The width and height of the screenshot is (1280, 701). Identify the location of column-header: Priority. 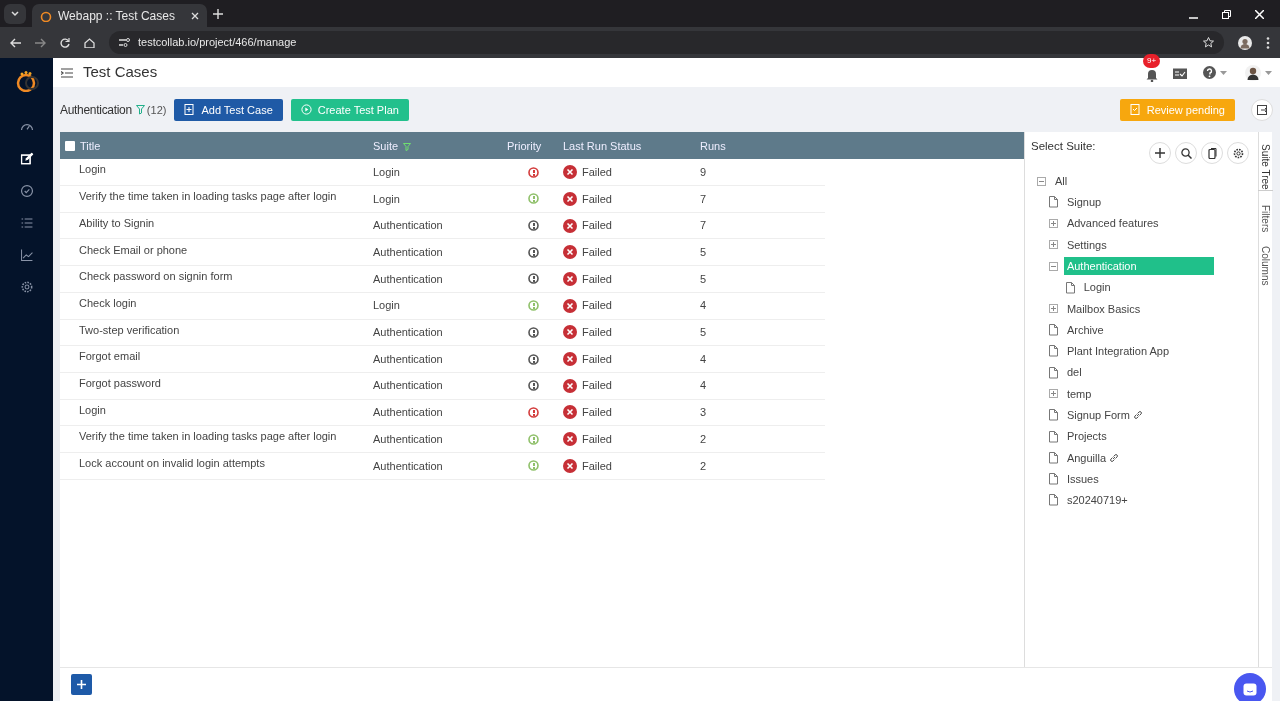
(524, 146).